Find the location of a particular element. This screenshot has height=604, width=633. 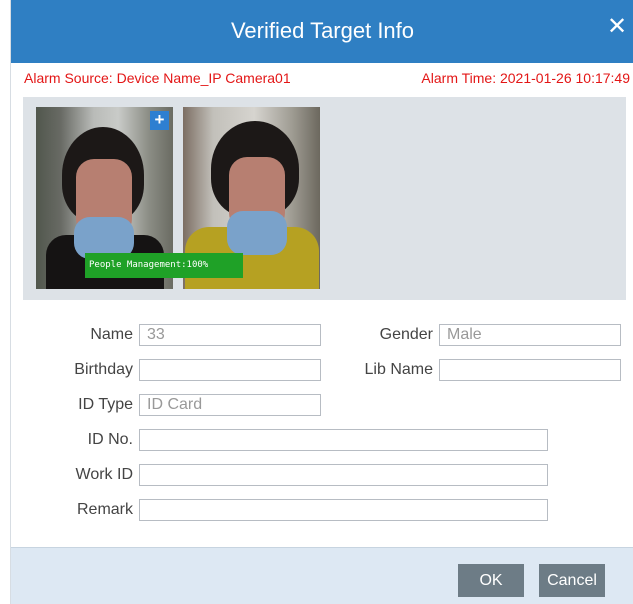

close-icon: ✕ is located at coordinates (617, 26).